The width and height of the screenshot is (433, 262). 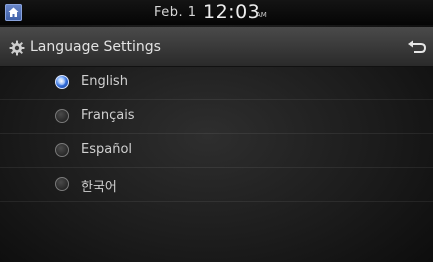 I want to click on ampm-text: AM, so click(x=261, y=15).